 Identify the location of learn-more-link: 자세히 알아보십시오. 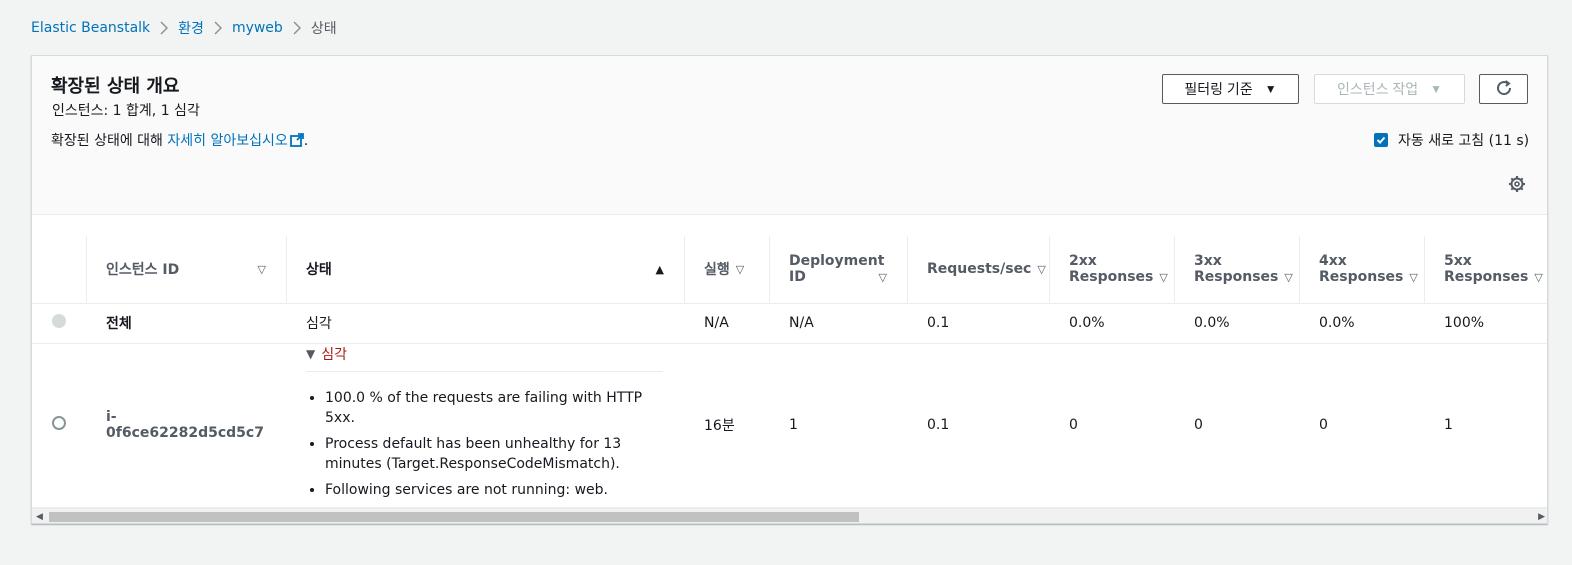
(235, 142).